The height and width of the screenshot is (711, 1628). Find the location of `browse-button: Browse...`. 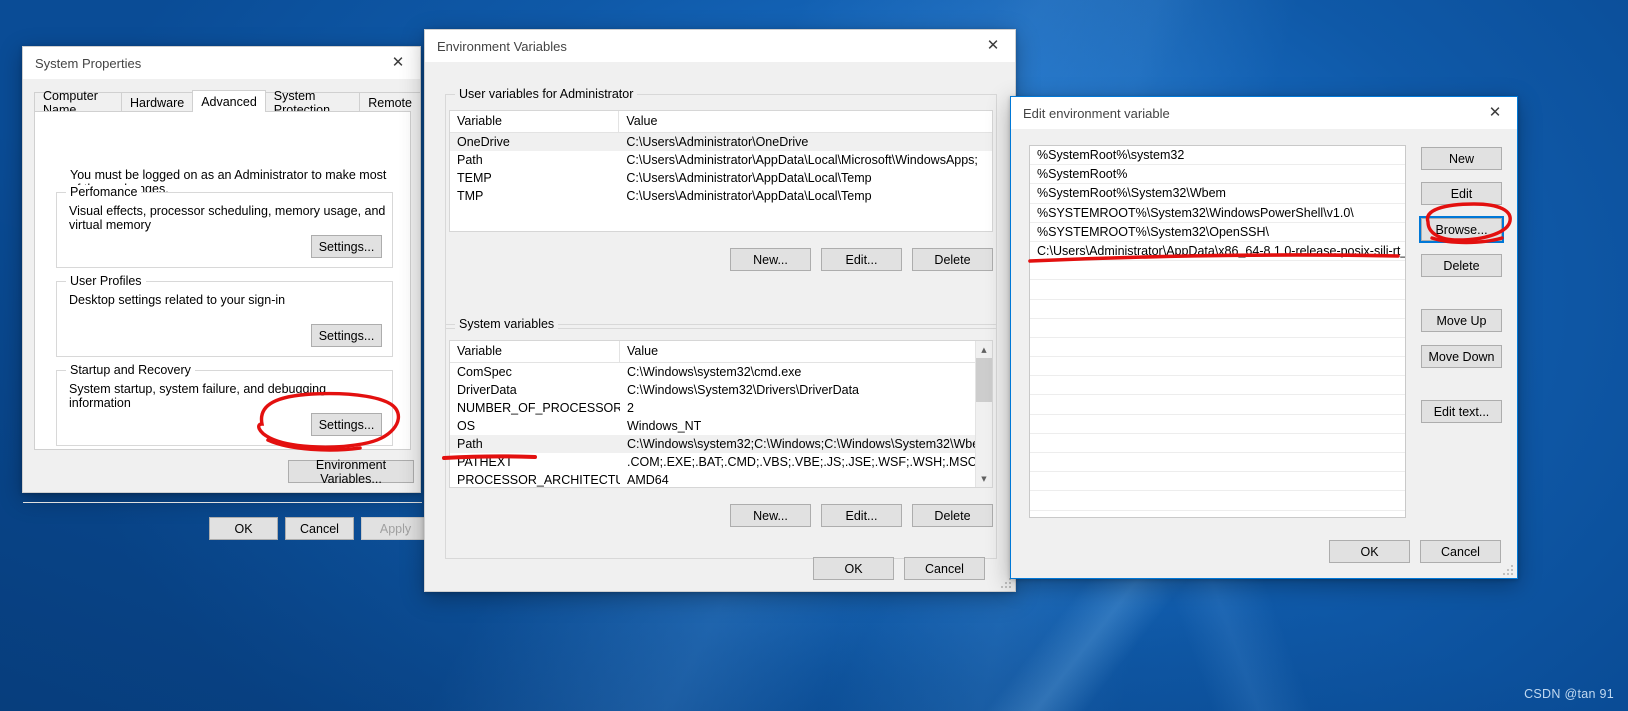

browse-button: Browse... is located at coordinates (1461, 229).